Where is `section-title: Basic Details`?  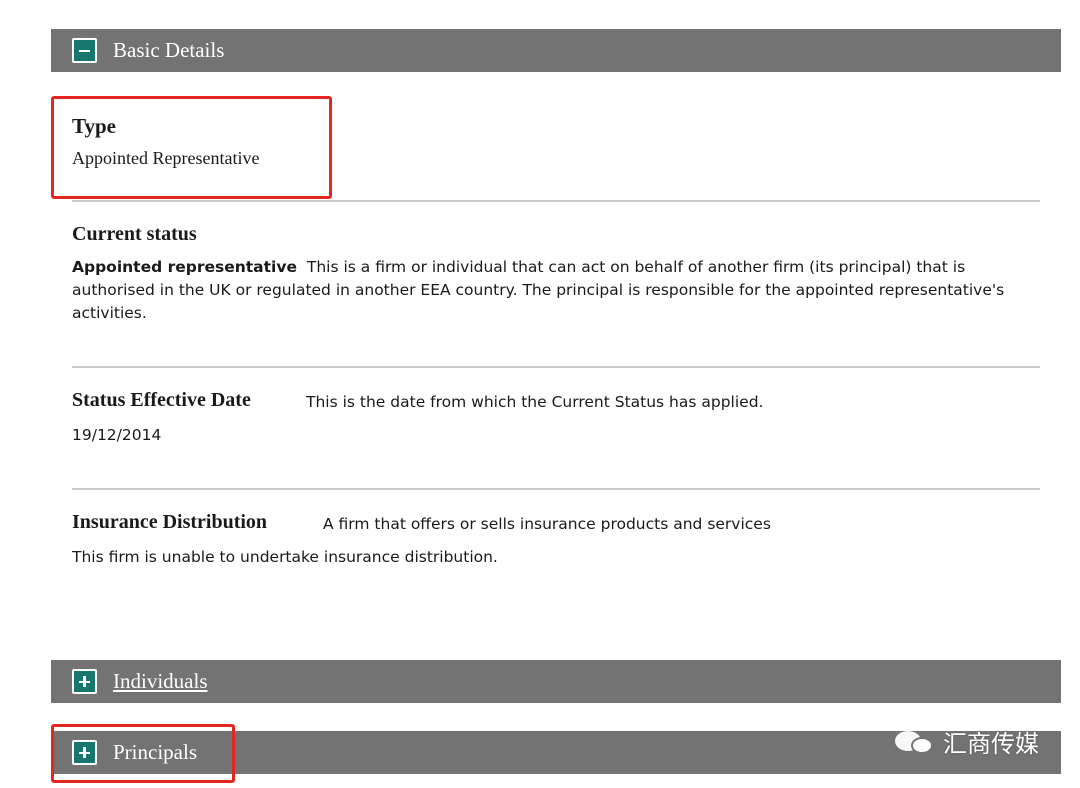 section-title: Basic Details is located at coordinates (169, 50).